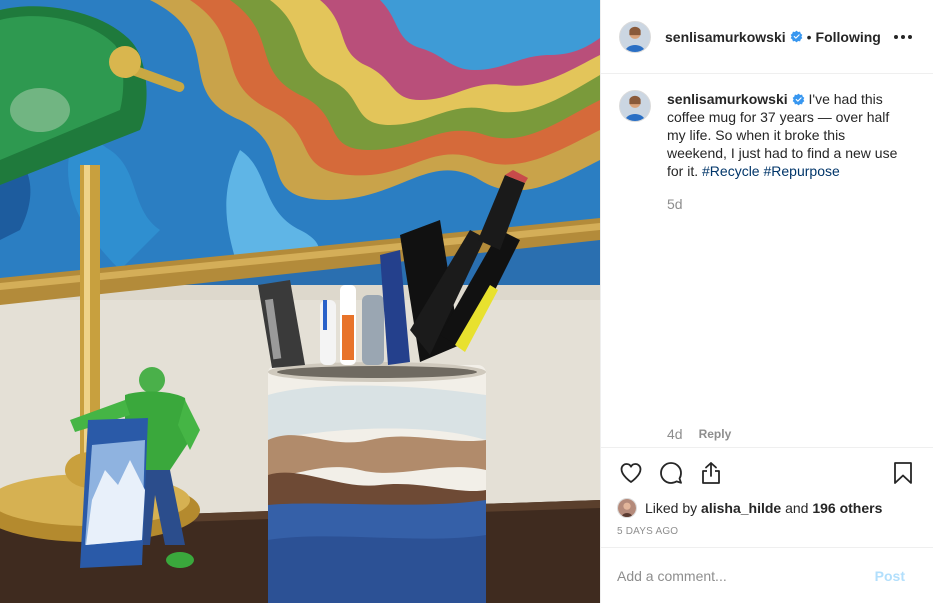  I want to click on header-username: senlisamurkowski, so click(725, 37).